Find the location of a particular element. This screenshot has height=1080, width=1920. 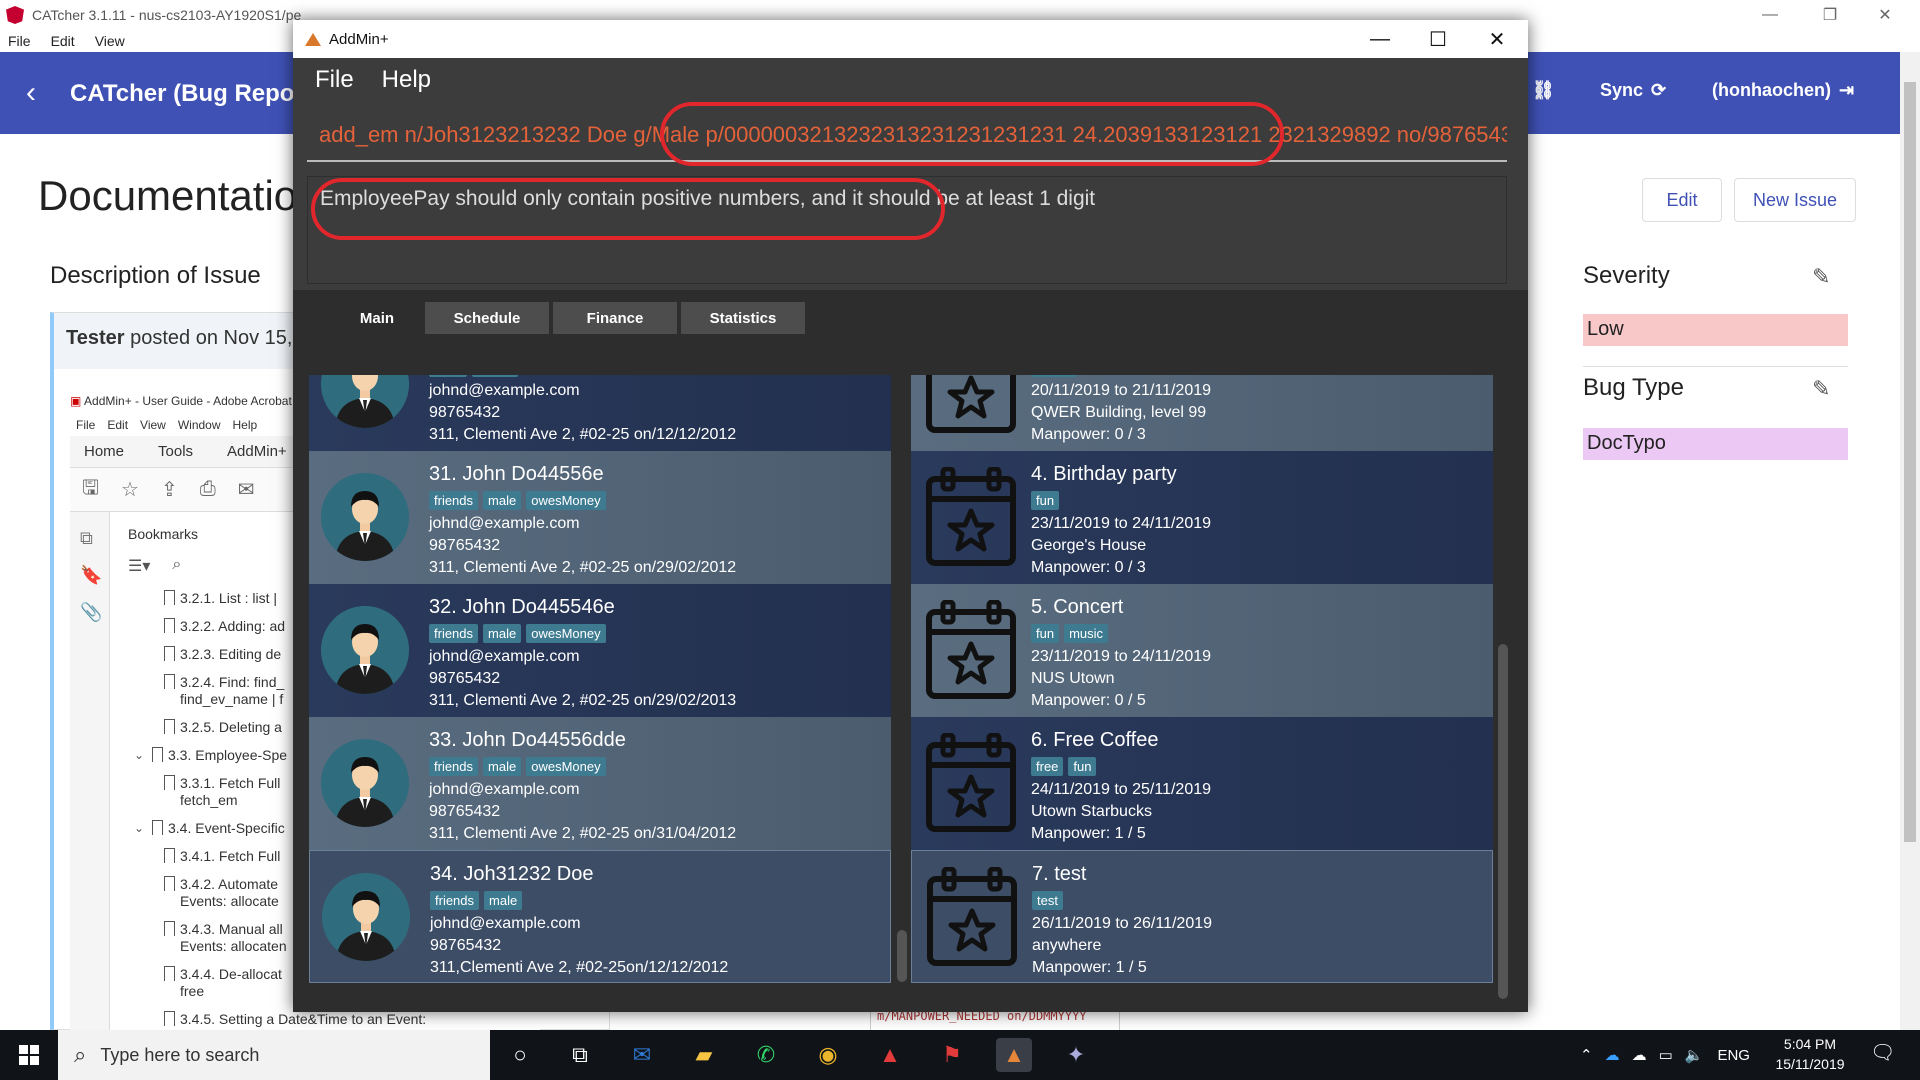

restore-icon: ❐ is located at coordinates (1830, 15).